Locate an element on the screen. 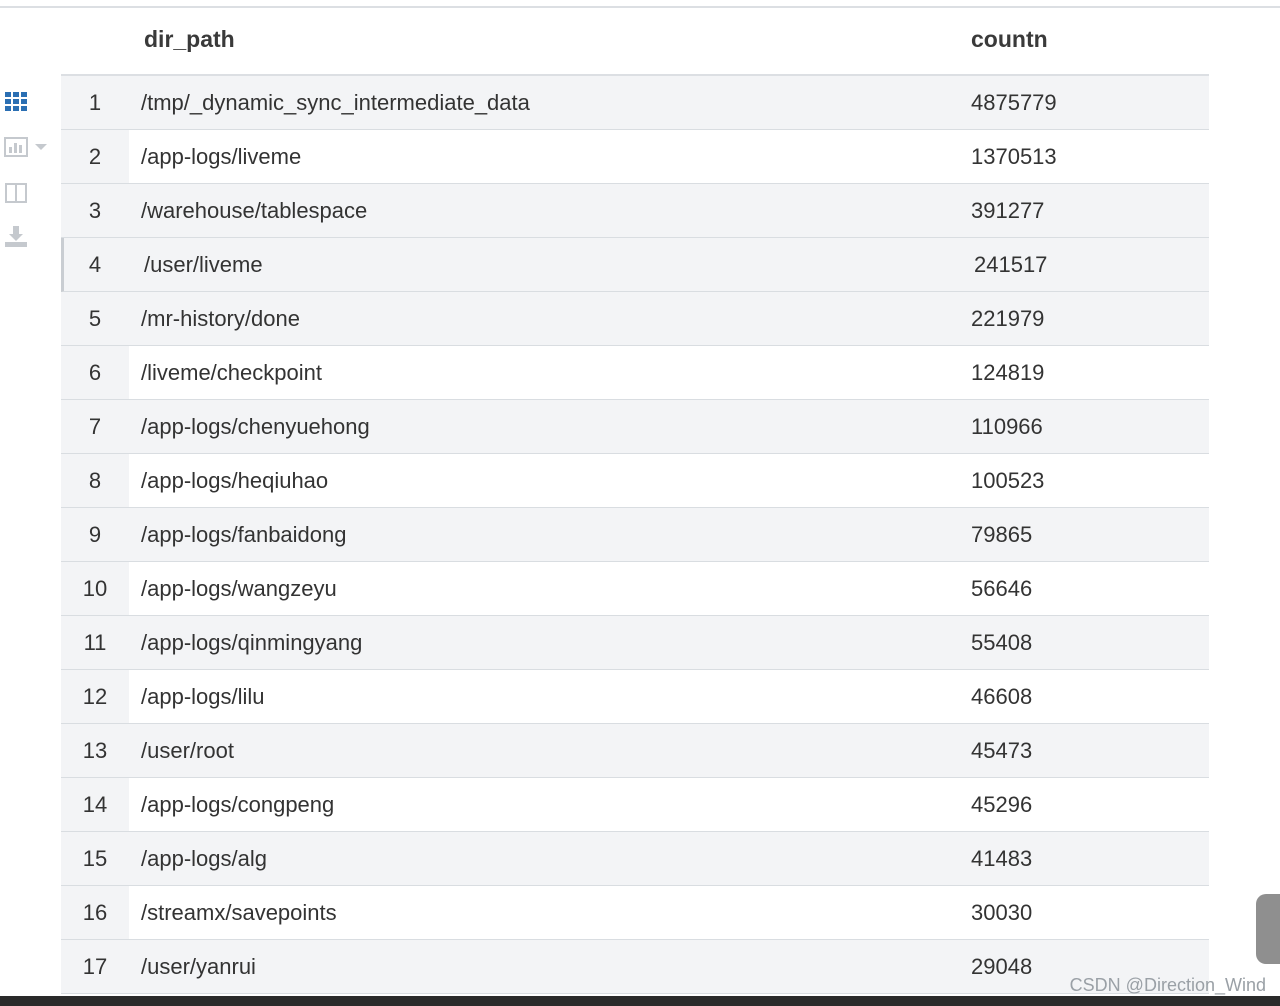 This screenshot has height=1006, width=1280. countn-cell: 124819 is located at coordinates (1007, 372).